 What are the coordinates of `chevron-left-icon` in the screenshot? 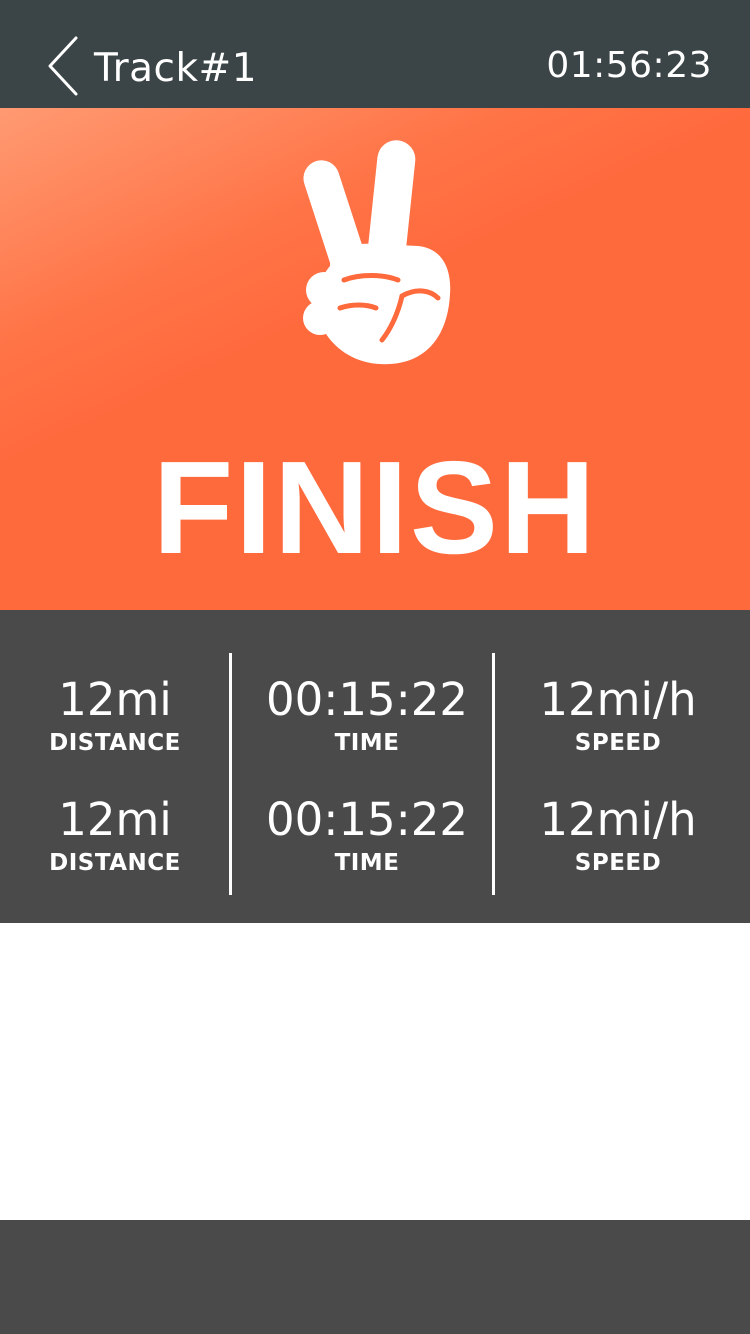 It's located at (63, 66).